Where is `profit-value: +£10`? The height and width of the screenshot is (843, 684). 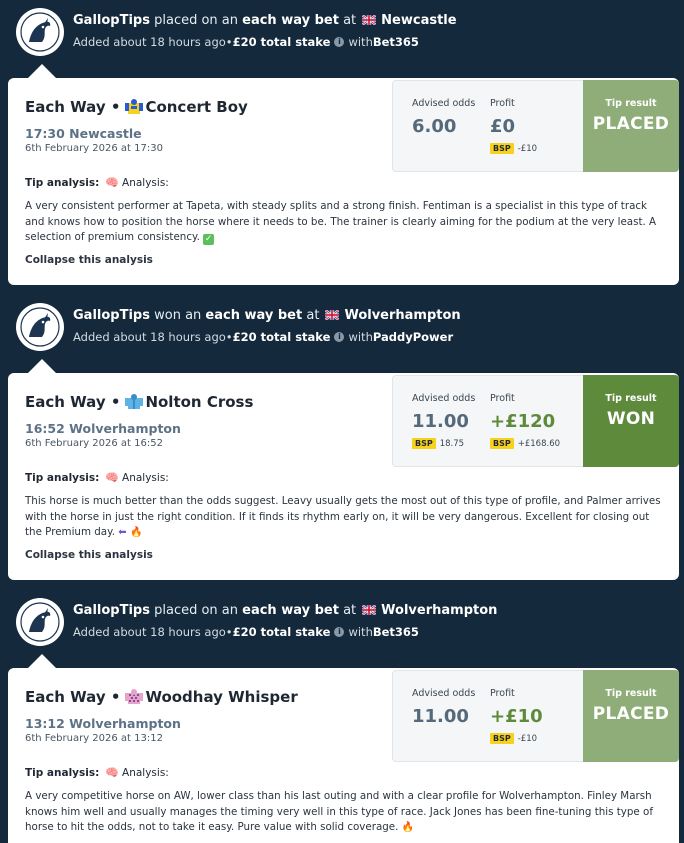
profit-value: +£10 is located at coordinates (516, 716).